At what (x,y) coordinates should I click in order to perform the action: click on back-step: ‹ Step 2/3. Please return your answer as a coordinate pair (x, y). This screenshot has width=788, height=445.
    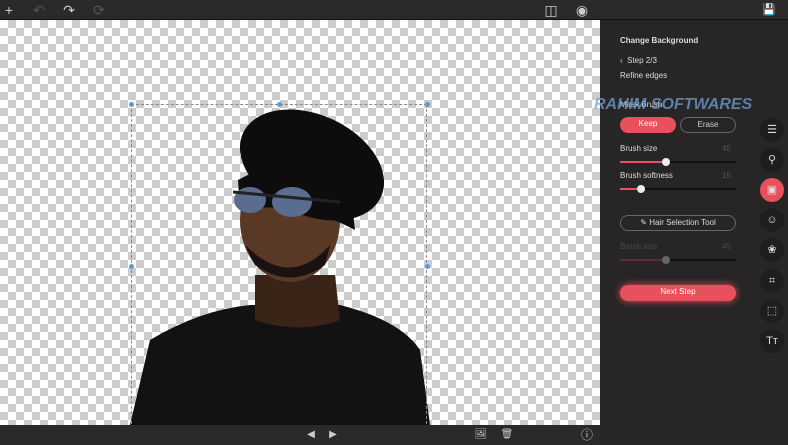
    Looking at the image, I should click on (638, 60).